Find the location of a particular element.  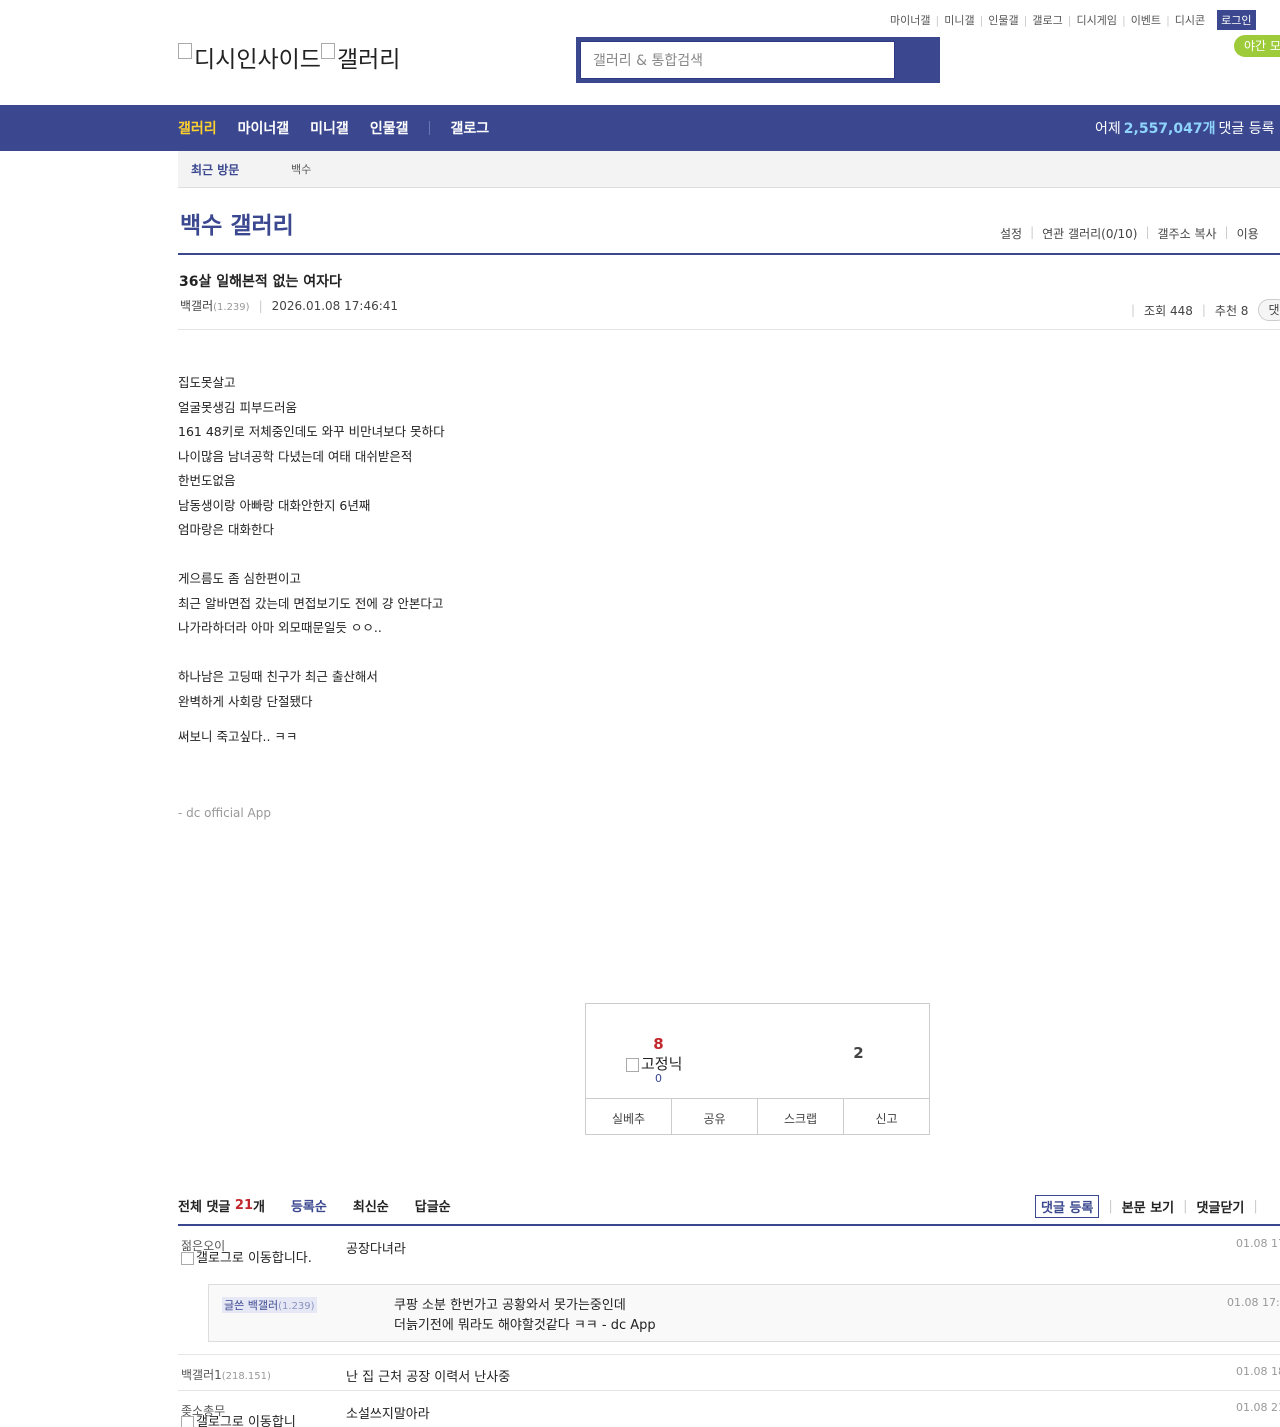

search-icon is located at coordinates (914, 58).